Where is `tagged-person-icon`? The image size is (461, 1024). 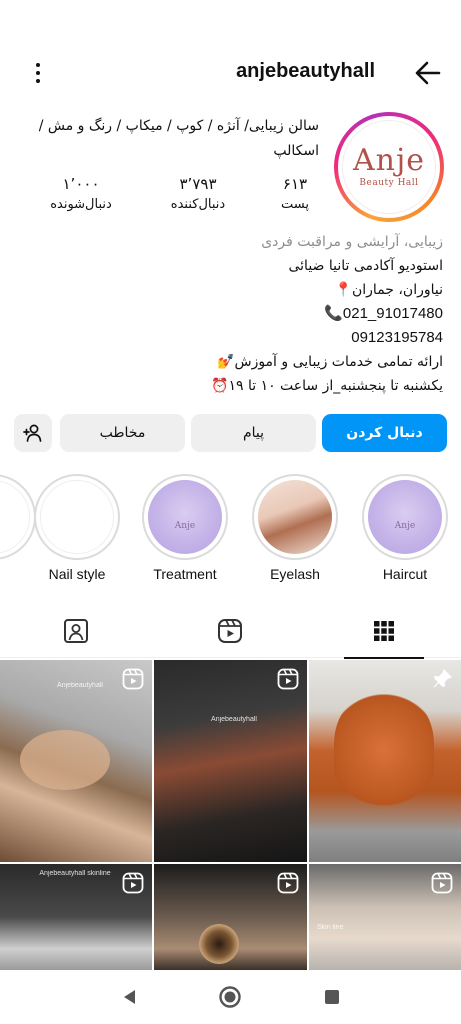
tagged-person-icon is located at coordinates (76, 631).